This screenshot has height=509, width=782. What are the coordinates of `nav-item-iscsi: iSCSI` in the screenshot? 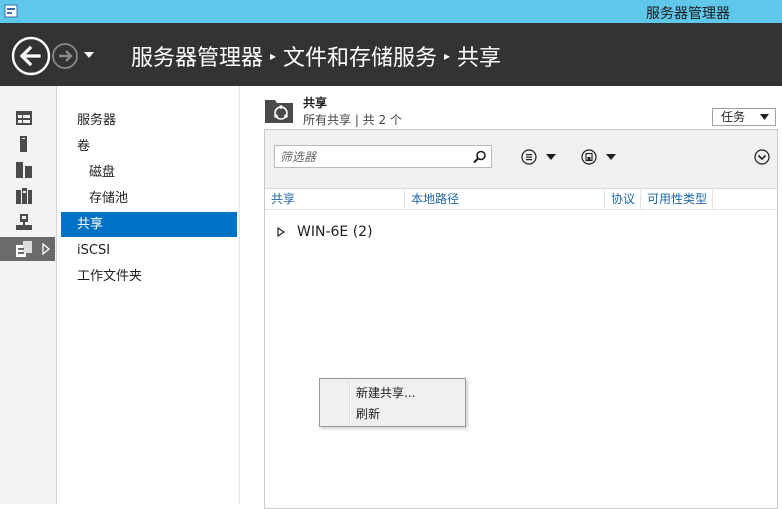 It's located at (149, 250).